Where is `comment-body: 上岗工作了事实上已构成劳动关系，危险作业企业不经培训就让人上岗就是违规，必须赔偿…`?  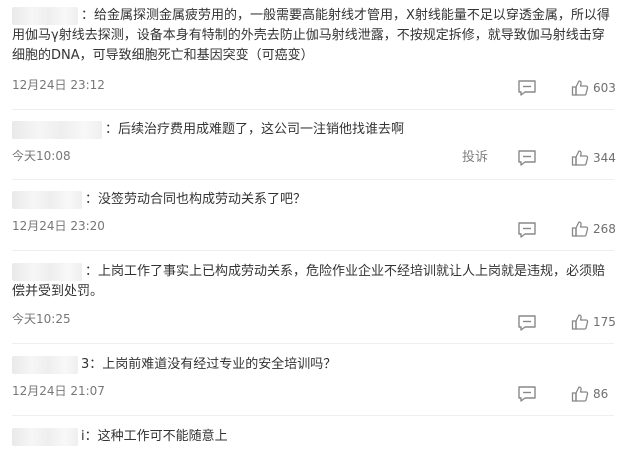
comment-body: 上岗工作了事实上已构成劳动关系，危险作业企业不经培训就让人上岗就是违规，必须赔偿… is located at coordinates (309, 281).